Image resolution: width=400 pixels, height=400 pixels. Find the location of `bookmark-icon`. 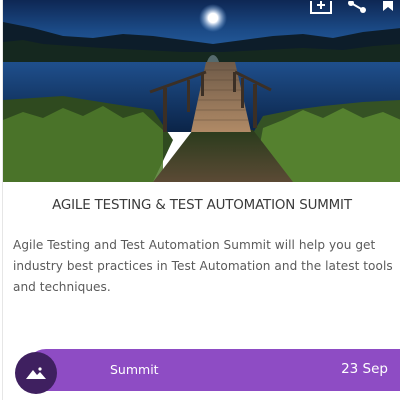

bookmark-icon is located at coordinates (388, 6).